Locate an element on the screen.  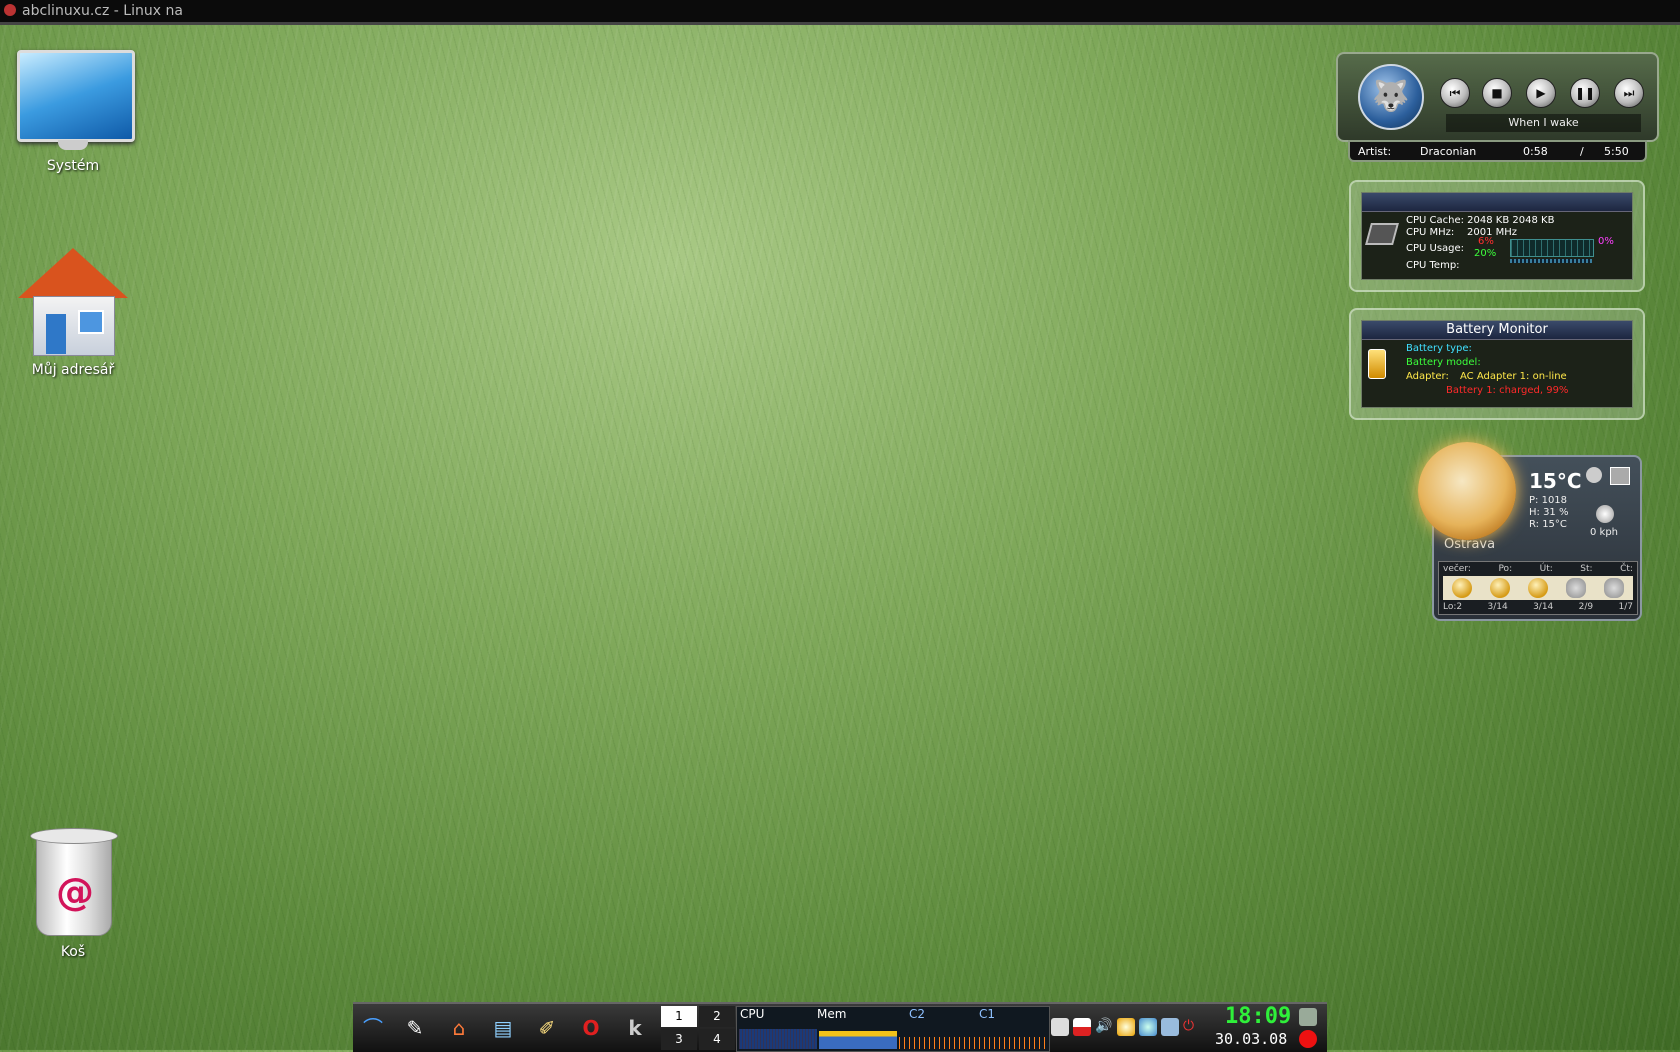
music-player-widget: 🐺 ⏮ ■ ▶ ❚❚ ⏭ When I wake is located at coordinates (1497, 97).